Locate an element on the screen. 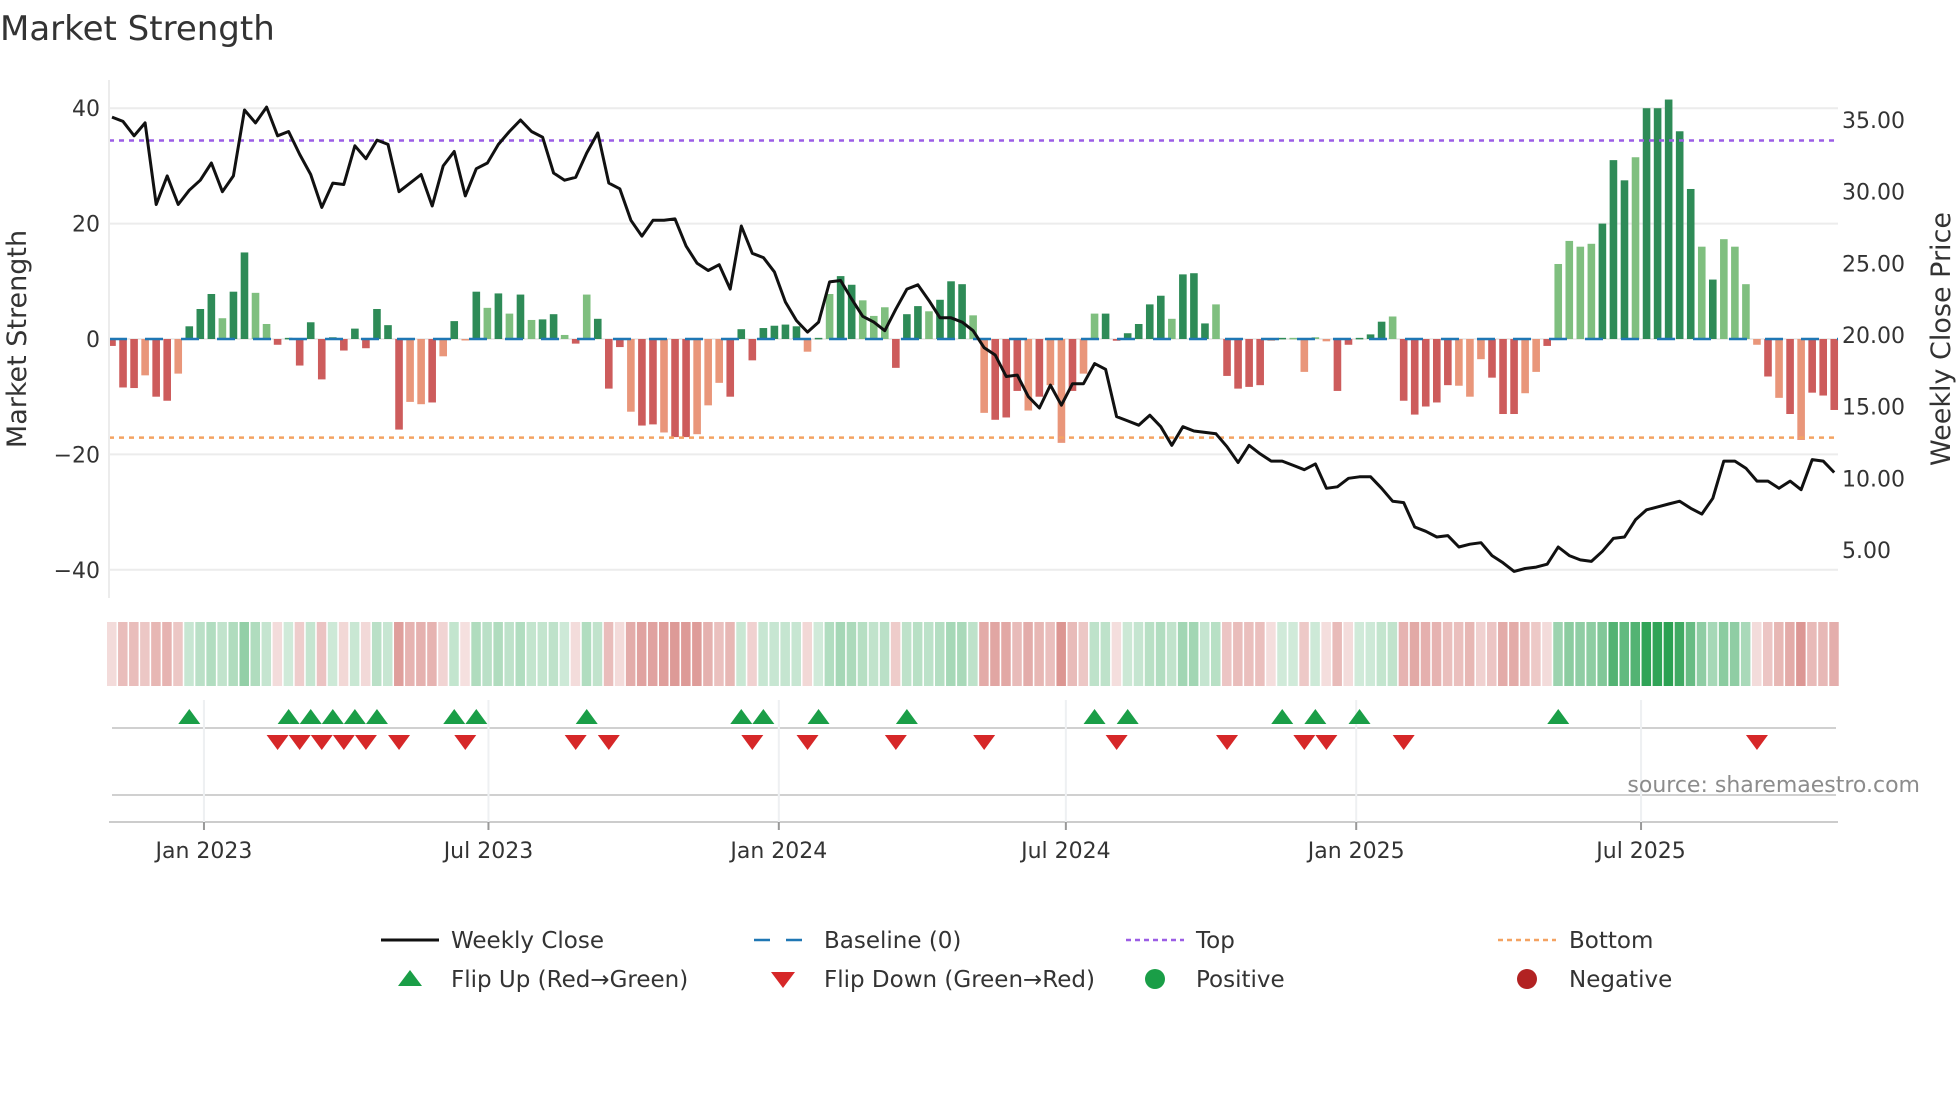 The height and width of the screenshot is (1102, 1960). y-tick-label: −20 is located at coordinates (77, 455).